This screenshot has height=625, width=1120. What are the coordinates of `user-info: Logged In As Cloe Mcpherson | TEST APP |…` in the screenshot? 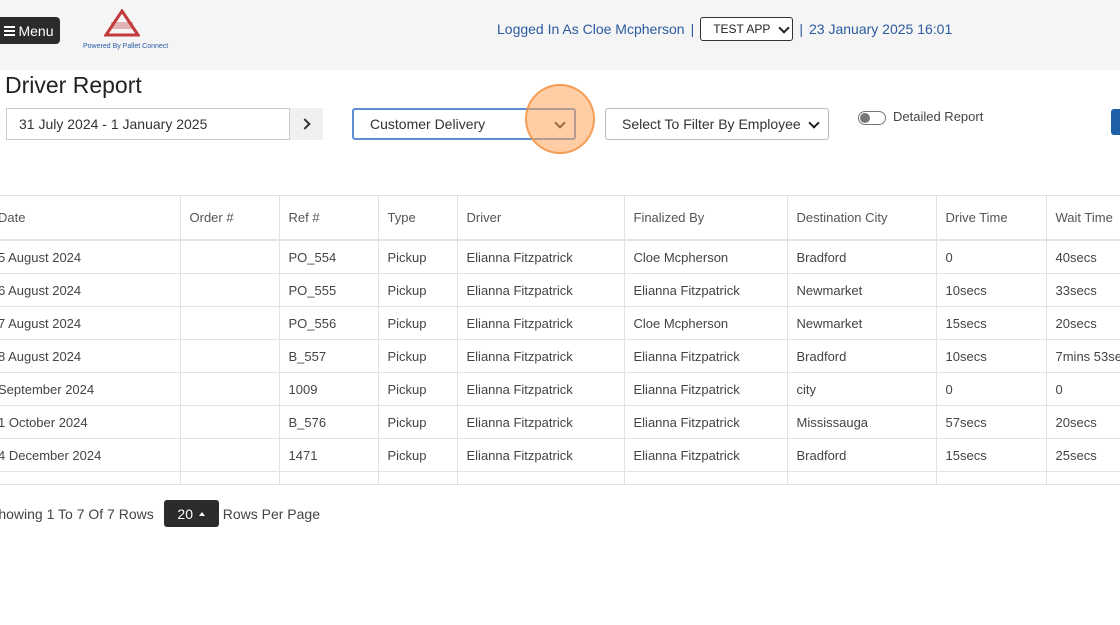 It's located at (724, 29).